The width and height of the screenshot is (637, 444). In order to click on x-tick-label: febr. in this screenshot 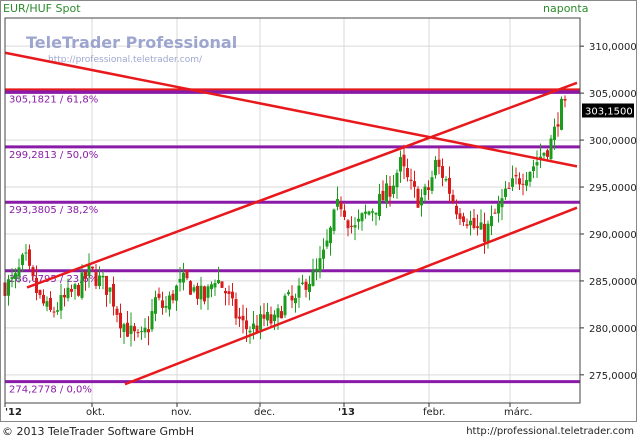, I will do `click(434, 412)`.